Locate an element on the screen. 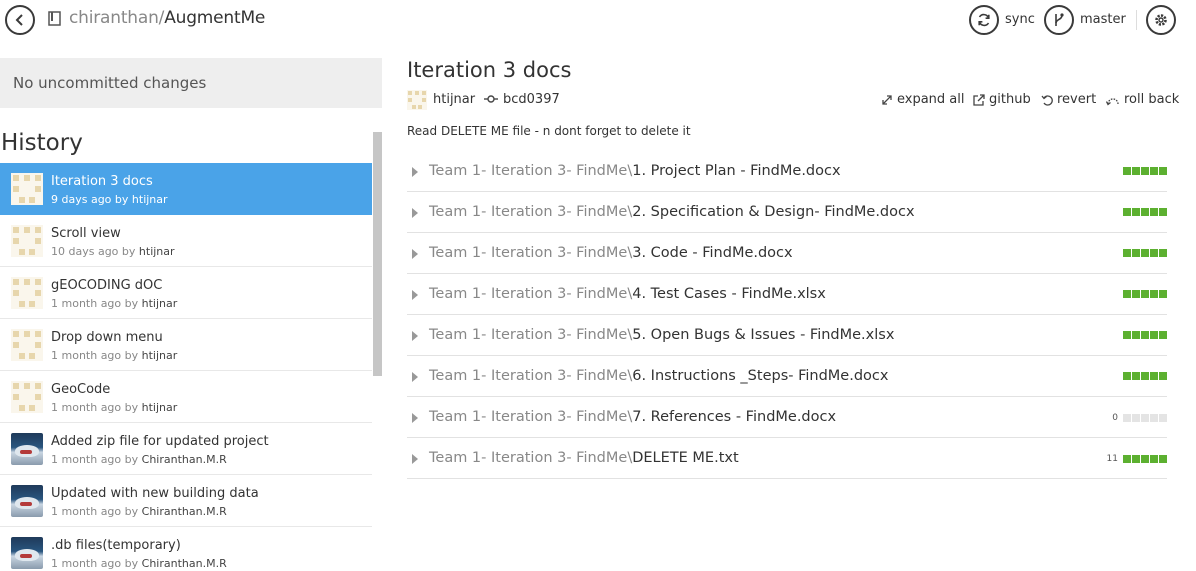 The width and height of the screenshot is (1196, 571). file-name: 2. Specification & Design- FindMe.docx is located at coordinates (773, 212).